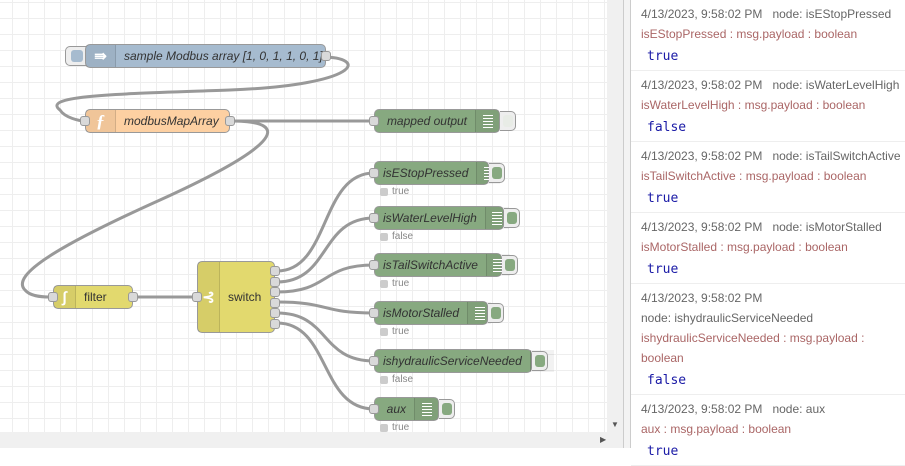 The image size is (905, 466). I want to click on debug-node: ishydraulicServiceNeeded, so click(461, 361).